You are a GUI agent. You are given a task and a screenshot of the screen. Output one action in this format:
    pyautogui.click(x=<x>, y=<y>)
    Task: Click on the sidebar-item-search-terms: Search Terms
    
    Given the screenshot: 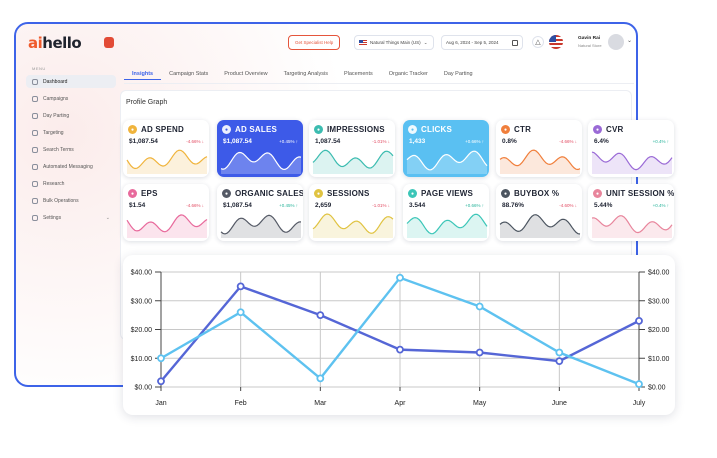 What is the action you would take?
    pyautogui.click(x=71, y=149)
    